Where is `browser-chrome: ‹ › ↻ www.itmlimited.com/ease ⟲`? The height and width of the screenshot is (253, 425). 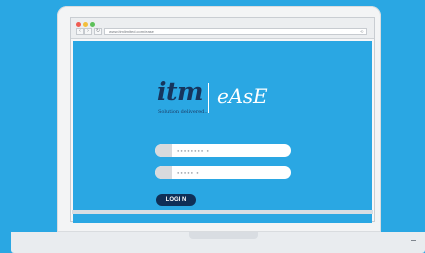
browser-chrome: ‹ › ↻ www.itmlimited.com/ease ⟲ is located at coordinates (222, 28).